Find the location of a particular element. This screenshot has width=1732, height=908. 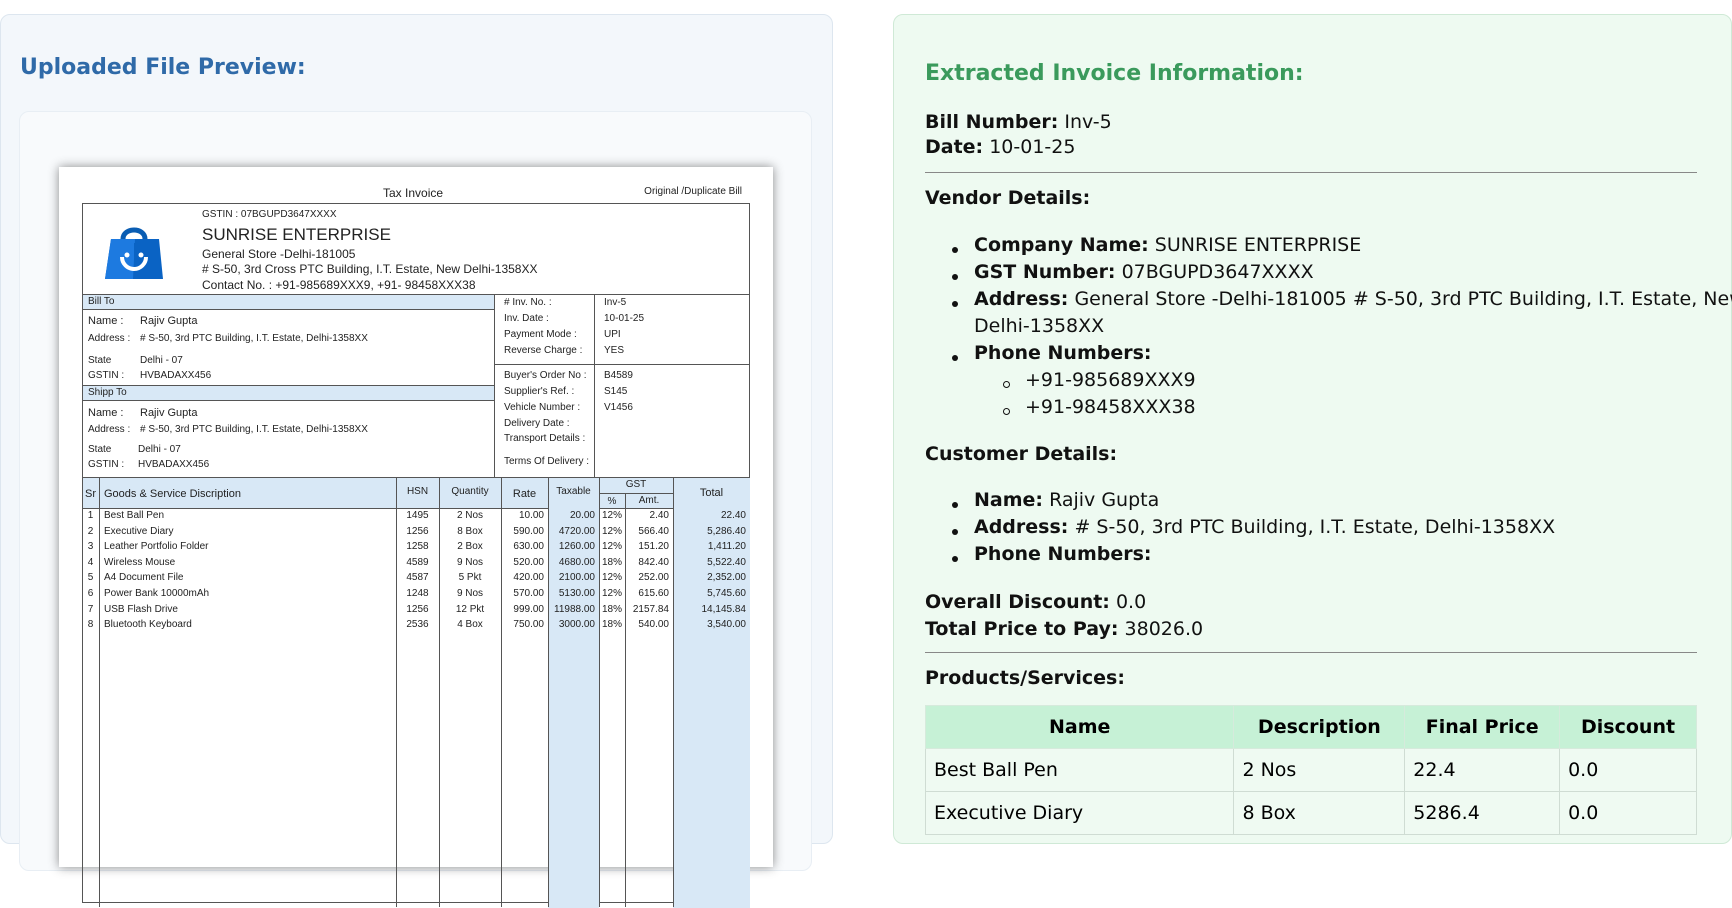

invoice-item-taxable: 4680.00 is located at coordinates (576, 562).